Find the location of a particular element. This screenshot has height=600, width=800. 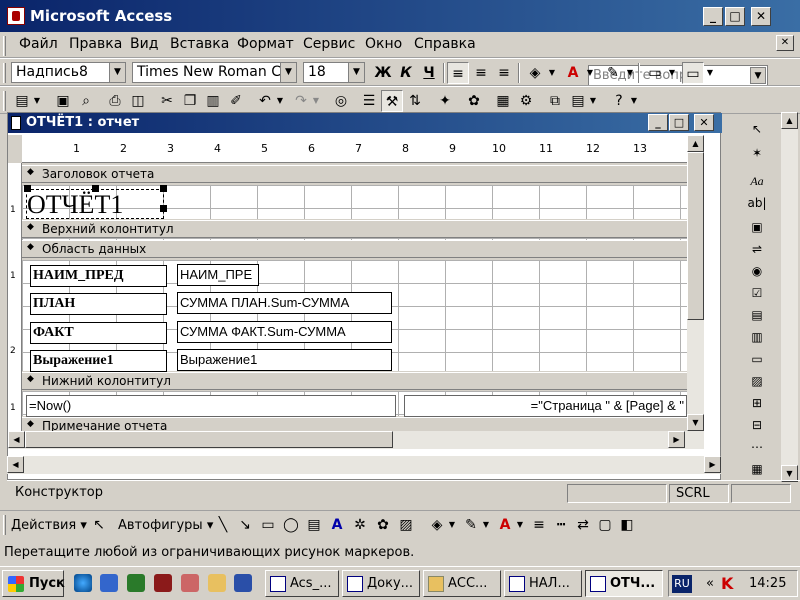

access-icon is located at coordinates (163, 583).